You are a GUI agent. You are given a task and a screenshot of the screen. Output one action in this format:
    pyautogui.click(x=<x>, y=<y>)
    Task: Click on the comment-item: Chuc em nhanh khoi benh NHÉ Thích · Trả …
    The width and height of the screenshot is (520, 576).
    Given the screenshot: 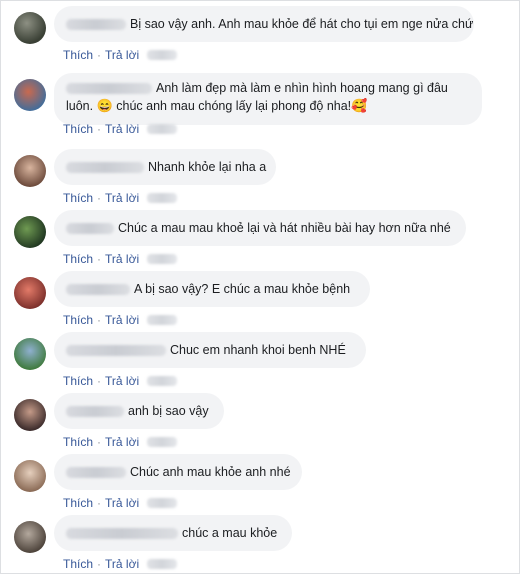 What is the action you would take?
    pyautogui.click(x=260, y=362)
    